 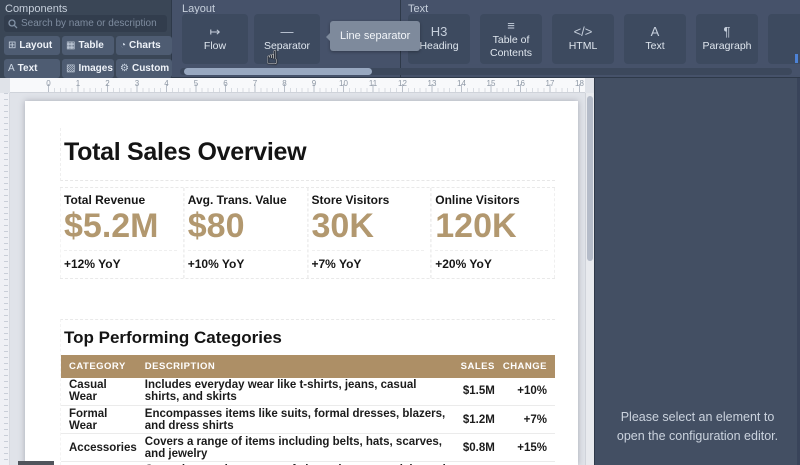 I want to click on column-header-category: CATEGORY, so click(x=97, y=366).